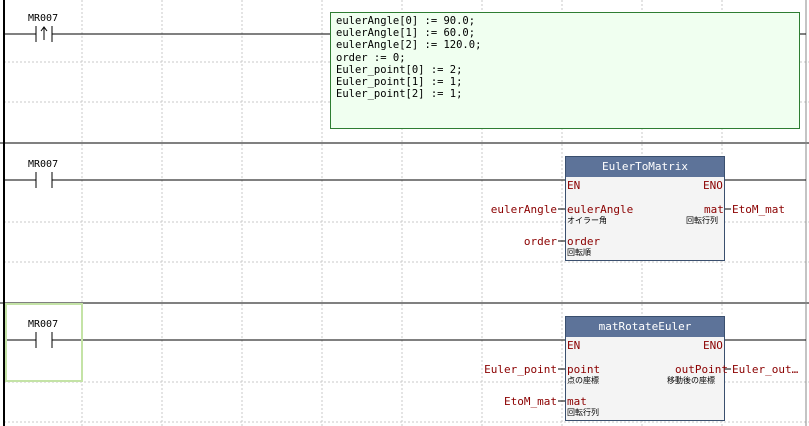 Image resolution: width=809 pixels, height=426 pixels. Describe the element at coordinates (583, 380) in the screenshot. I see `fb-pin-description: 点の座標` at that location.